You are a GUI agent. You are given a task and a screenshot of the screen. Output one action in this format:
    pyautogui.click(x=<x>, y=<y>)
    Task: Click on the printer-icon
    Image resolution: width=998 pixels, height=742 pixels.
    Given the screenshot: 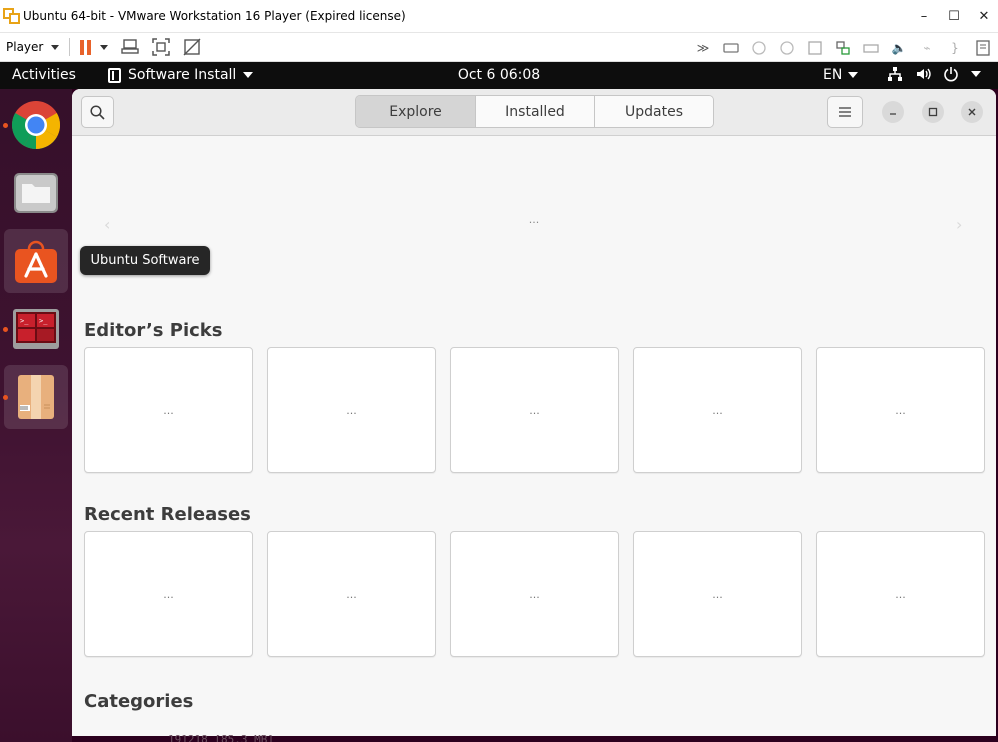 What is the action you would take?
    pyautogui.click(x=871, y=48)
    